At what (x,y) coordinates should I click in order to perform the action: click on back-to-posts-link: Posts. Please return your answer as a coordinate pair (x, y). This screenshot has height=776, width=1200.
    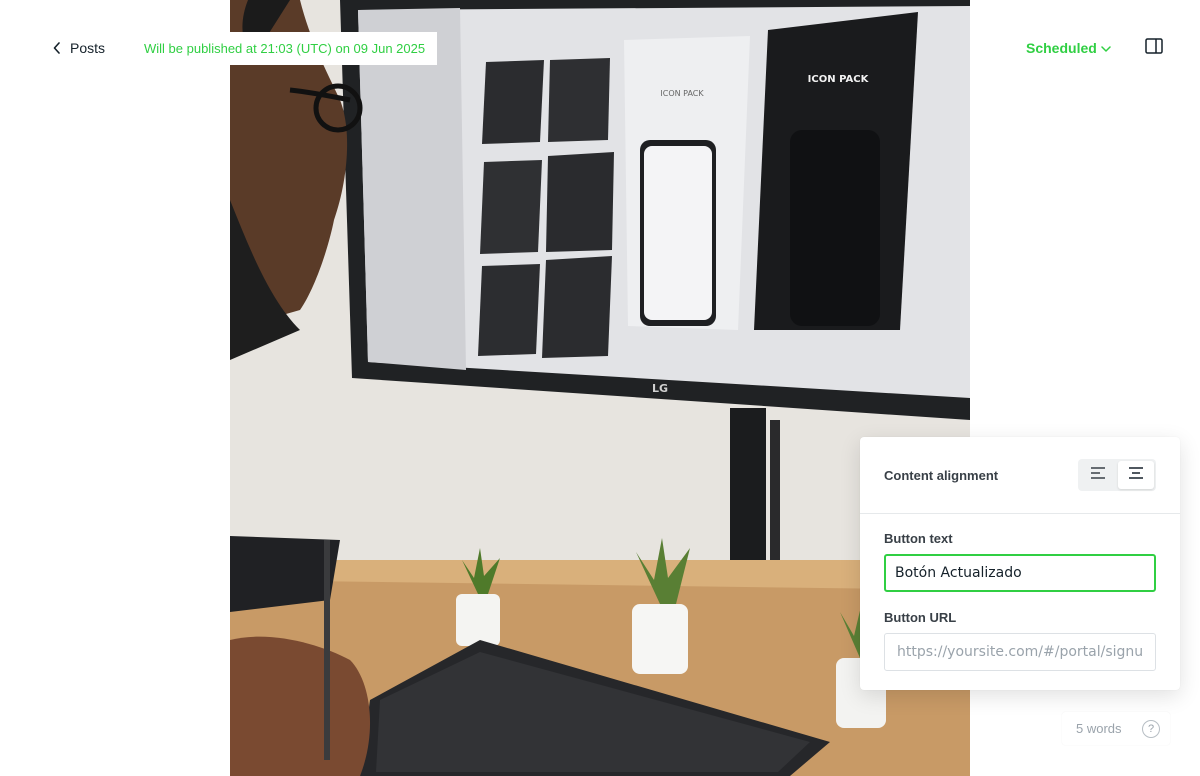
    Looking at the image, I should click on (78, 48).